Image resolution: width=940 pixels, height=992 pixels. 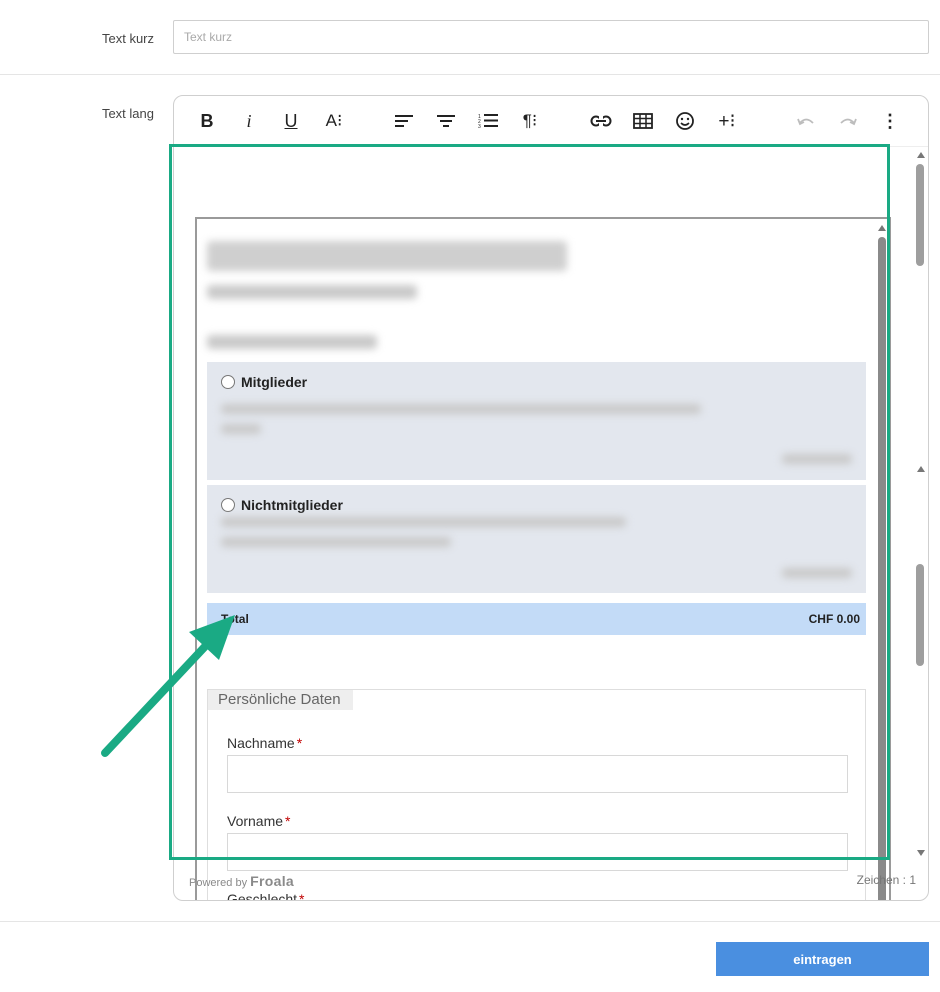 What do you see at coordinates (280, 700) in the screenshot?
I see `fieldset-legend: Persönliche Daten` at bounding box center [280, 700].